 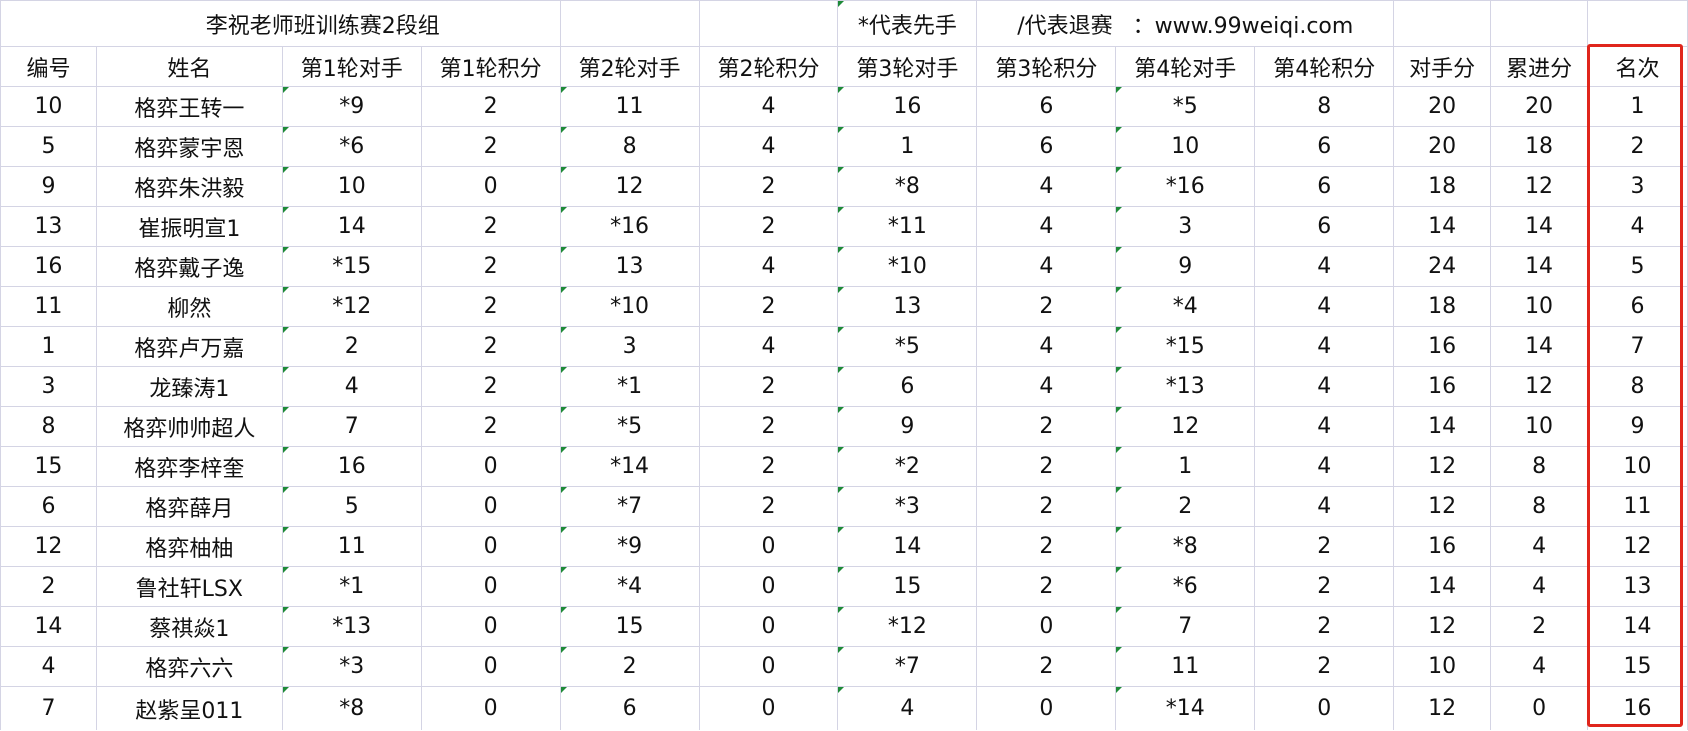 I want to click on table-cell: 鲁社轩LSX, so click(x=189, y=586).